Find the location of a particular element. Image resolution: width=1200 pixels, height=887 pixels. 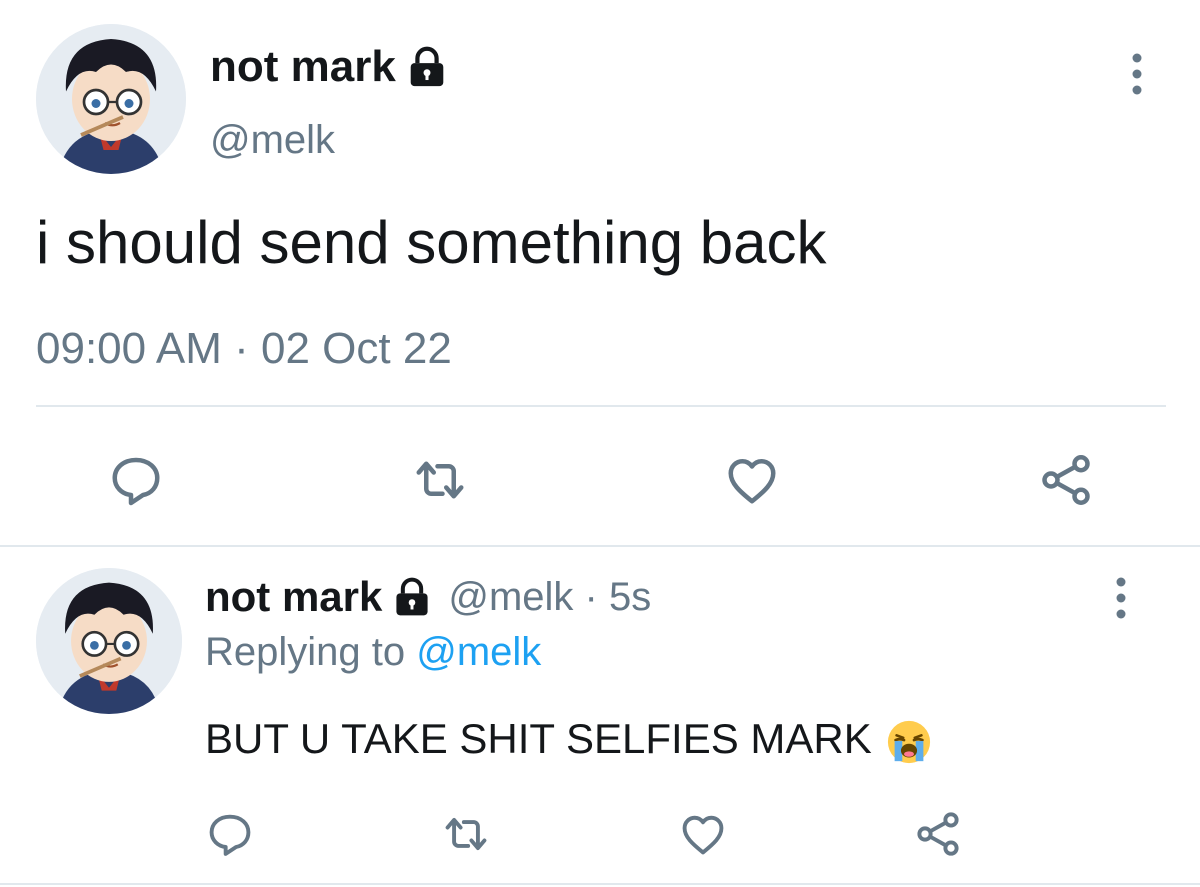

timestamp: 09:00 AM · 02 Oct 22 is located at coordinates (244, 349).